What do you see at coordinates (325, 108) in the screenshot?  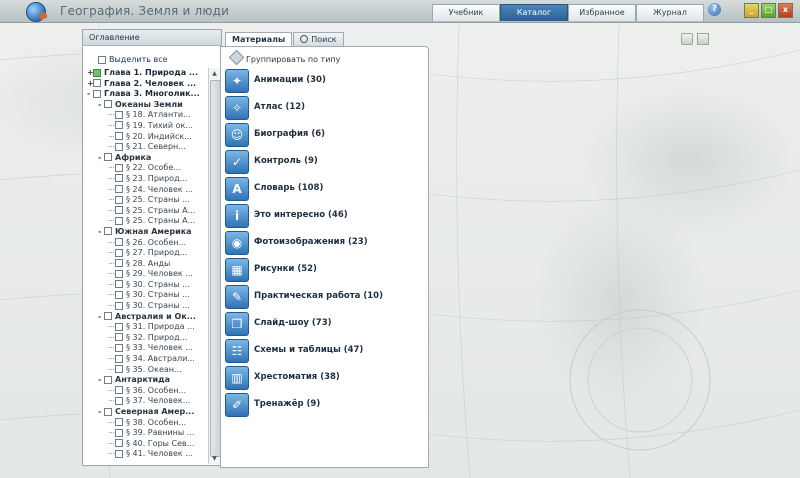 I see `catalog-category: ✧ Атлас (12)` at bounding box center [325, 108].